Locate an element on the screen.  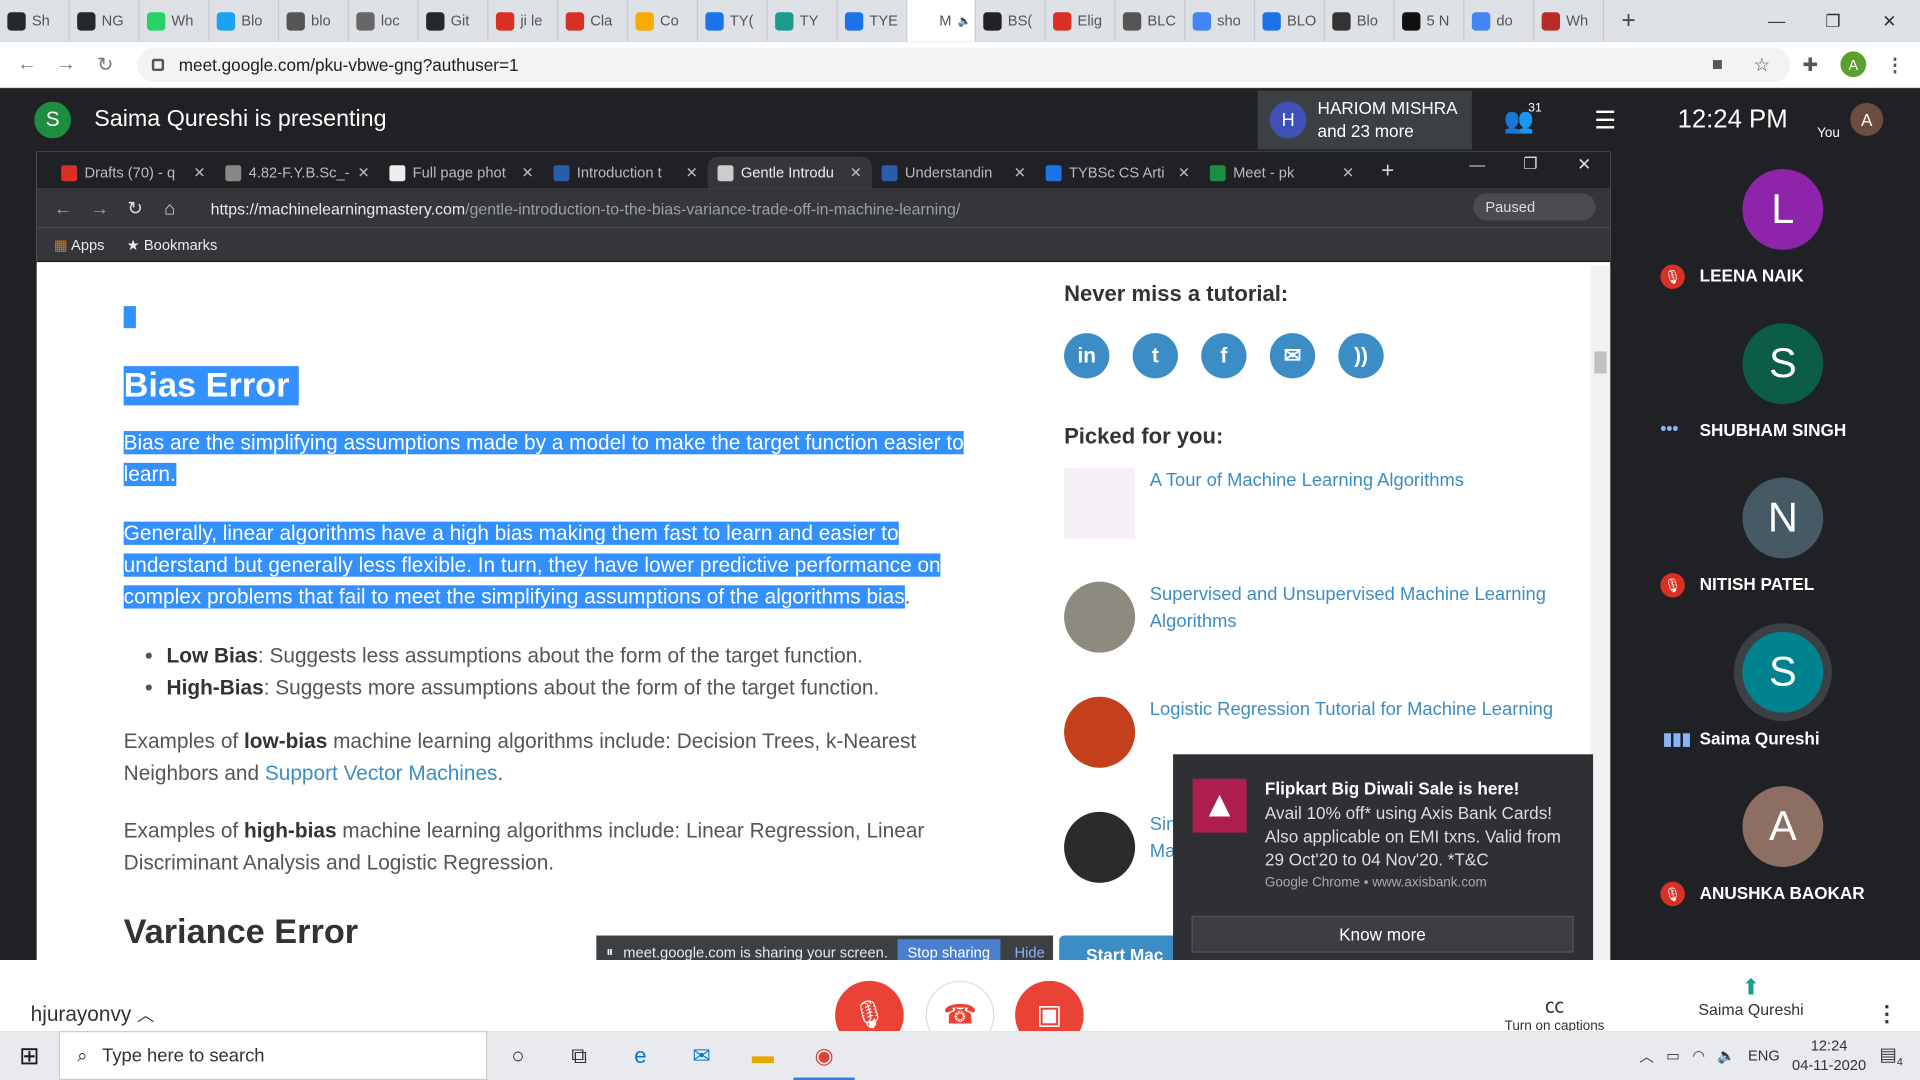
browser-tab: sho is located at coordinates (1220, 21).